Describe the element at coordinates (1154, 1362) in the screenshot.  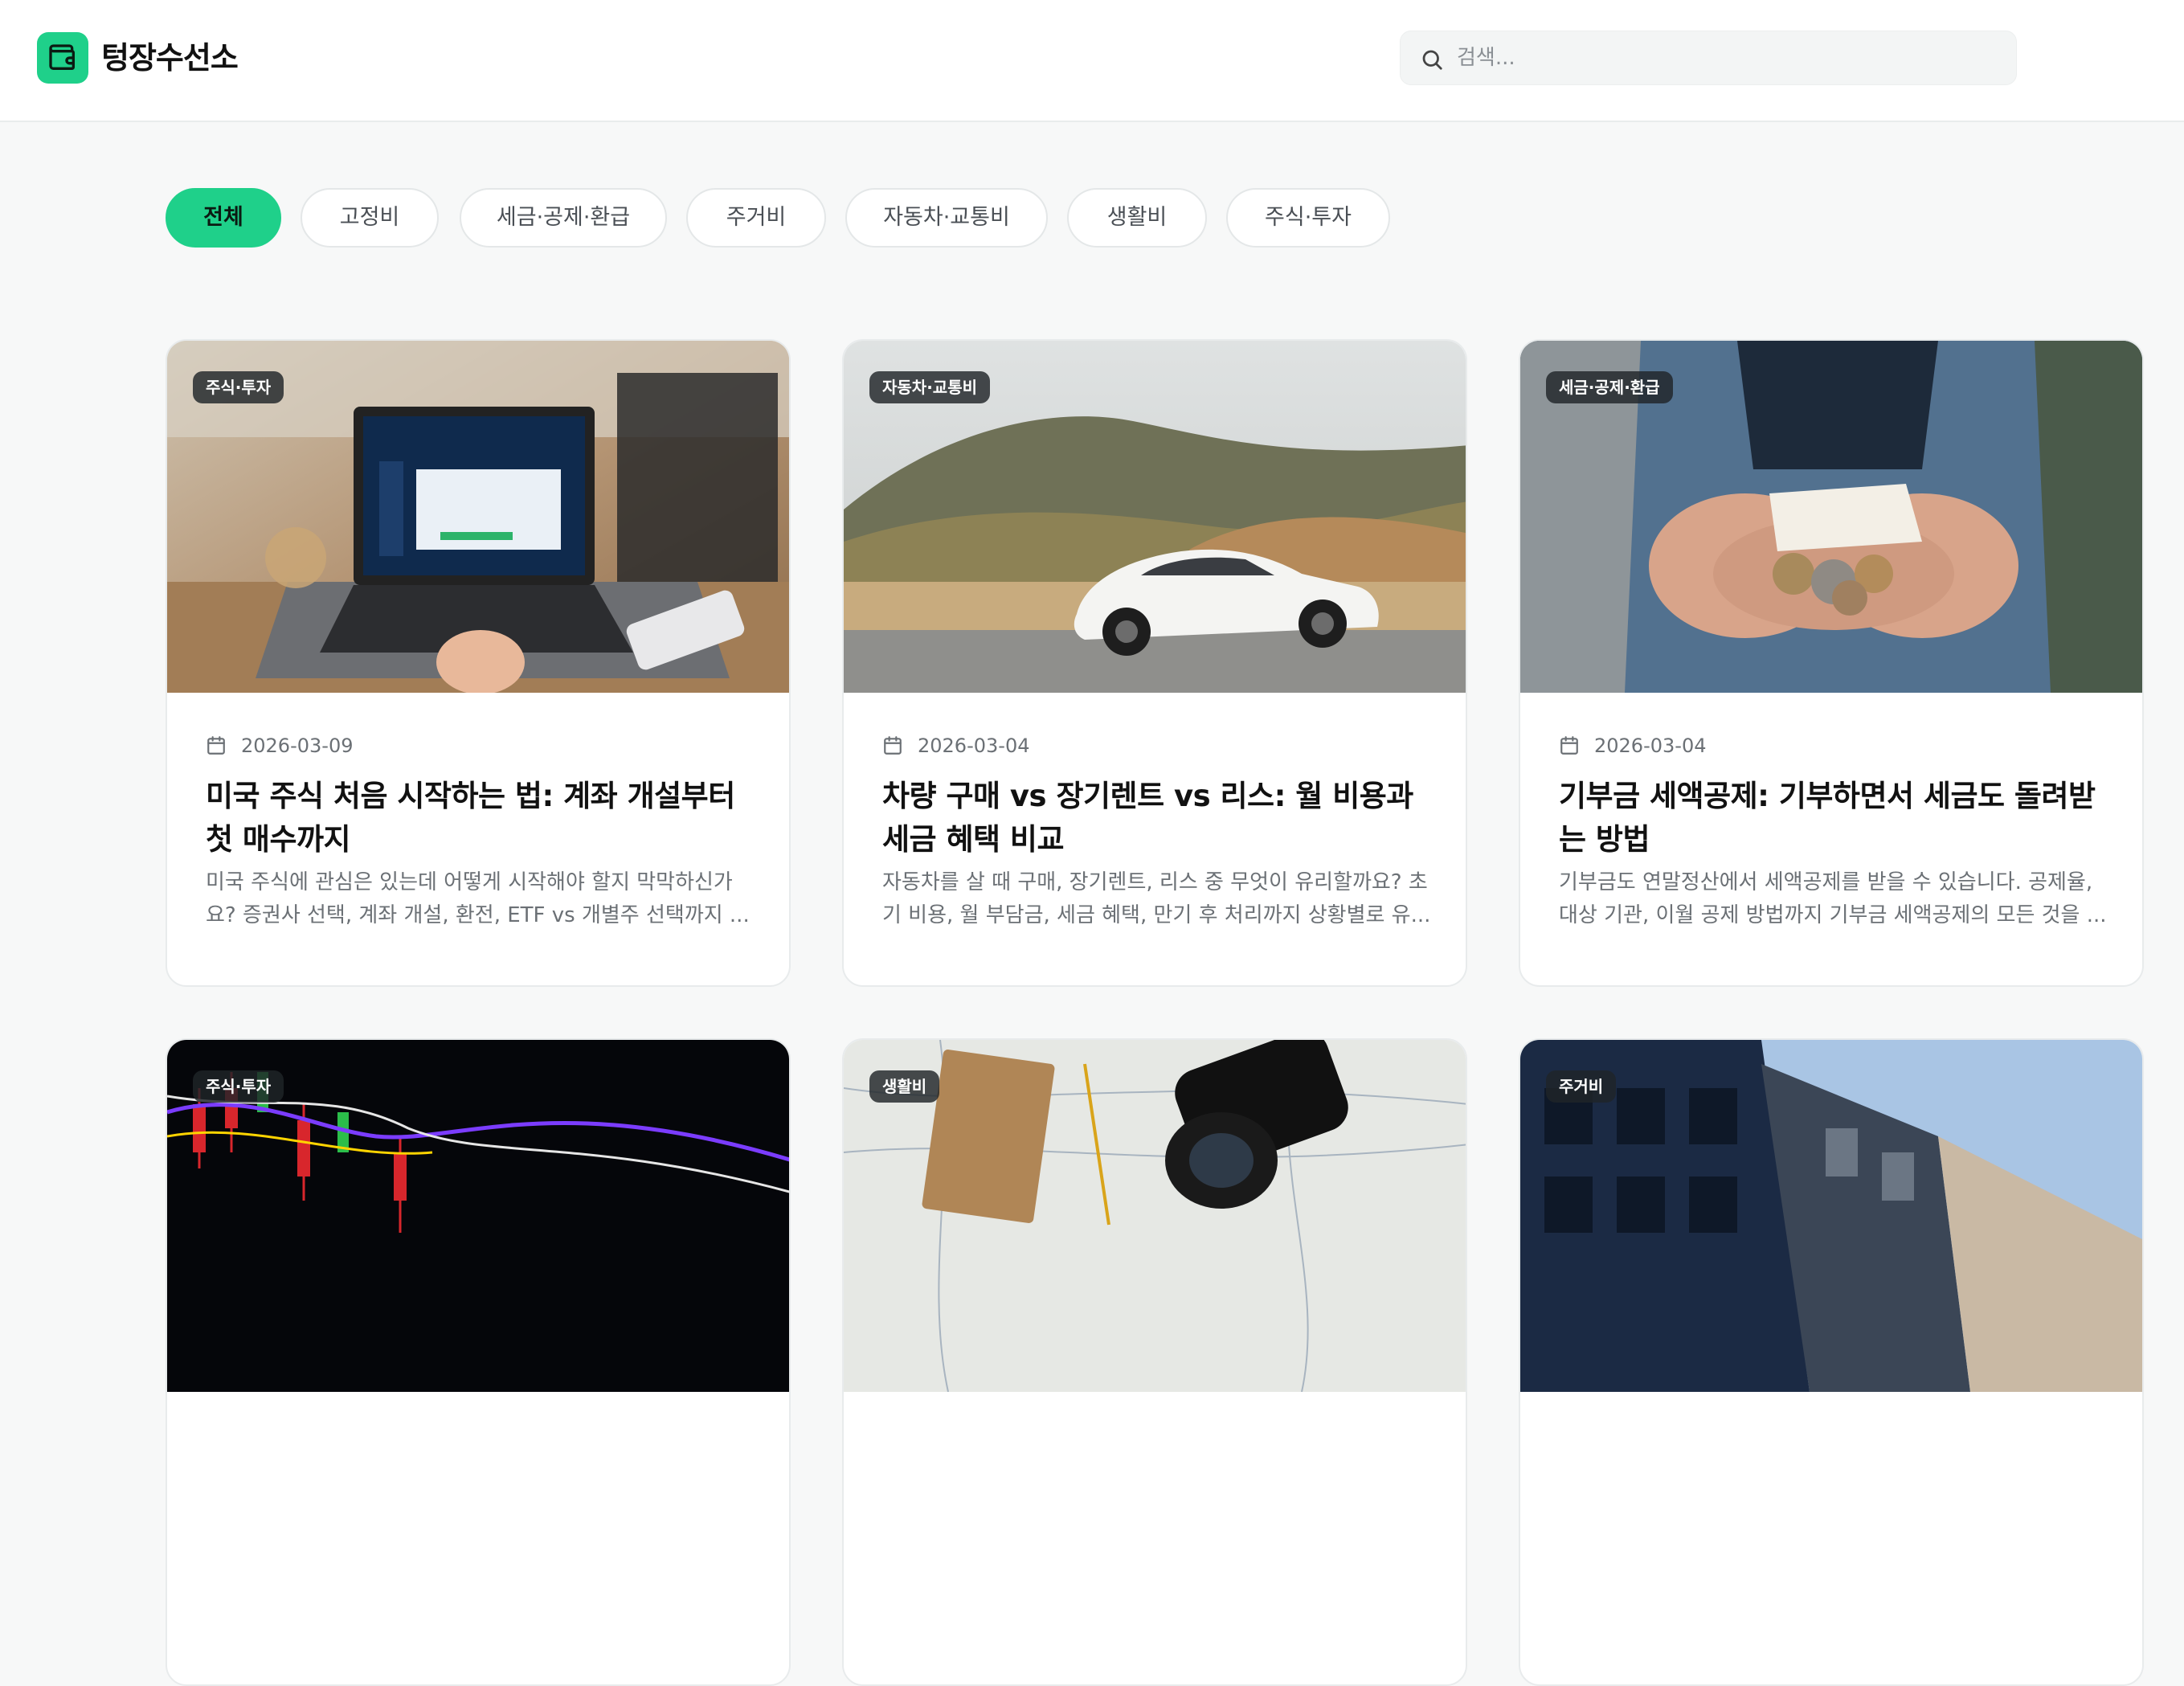
I see `post-card: 생활비` at that location.